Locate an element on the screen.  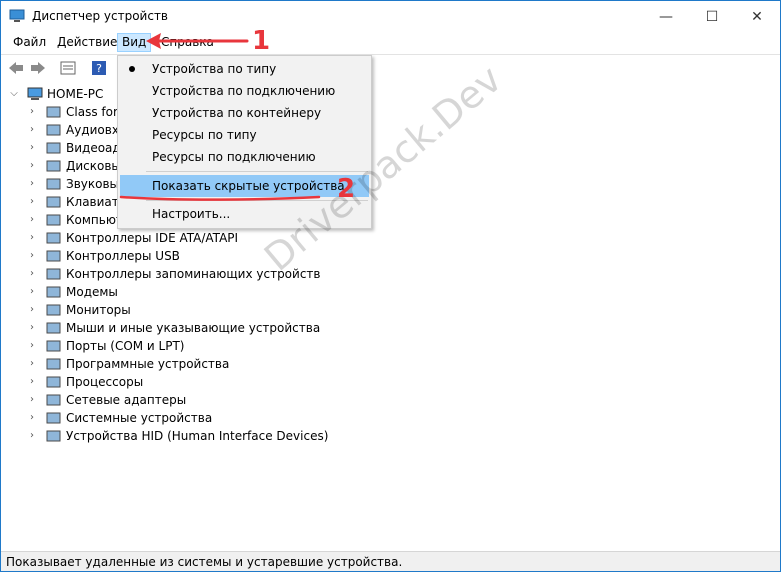
annotation-overlay is located at coordinates (220, 117).